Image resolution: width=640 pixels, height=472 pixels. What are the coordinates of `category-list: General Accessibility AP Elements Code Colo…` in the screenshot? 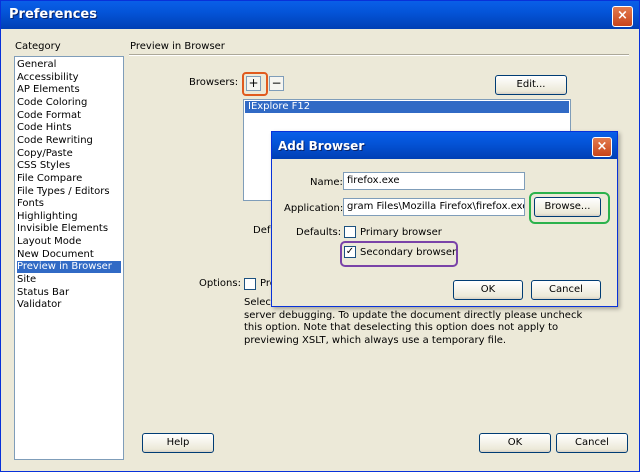 It's located at (69, 258).